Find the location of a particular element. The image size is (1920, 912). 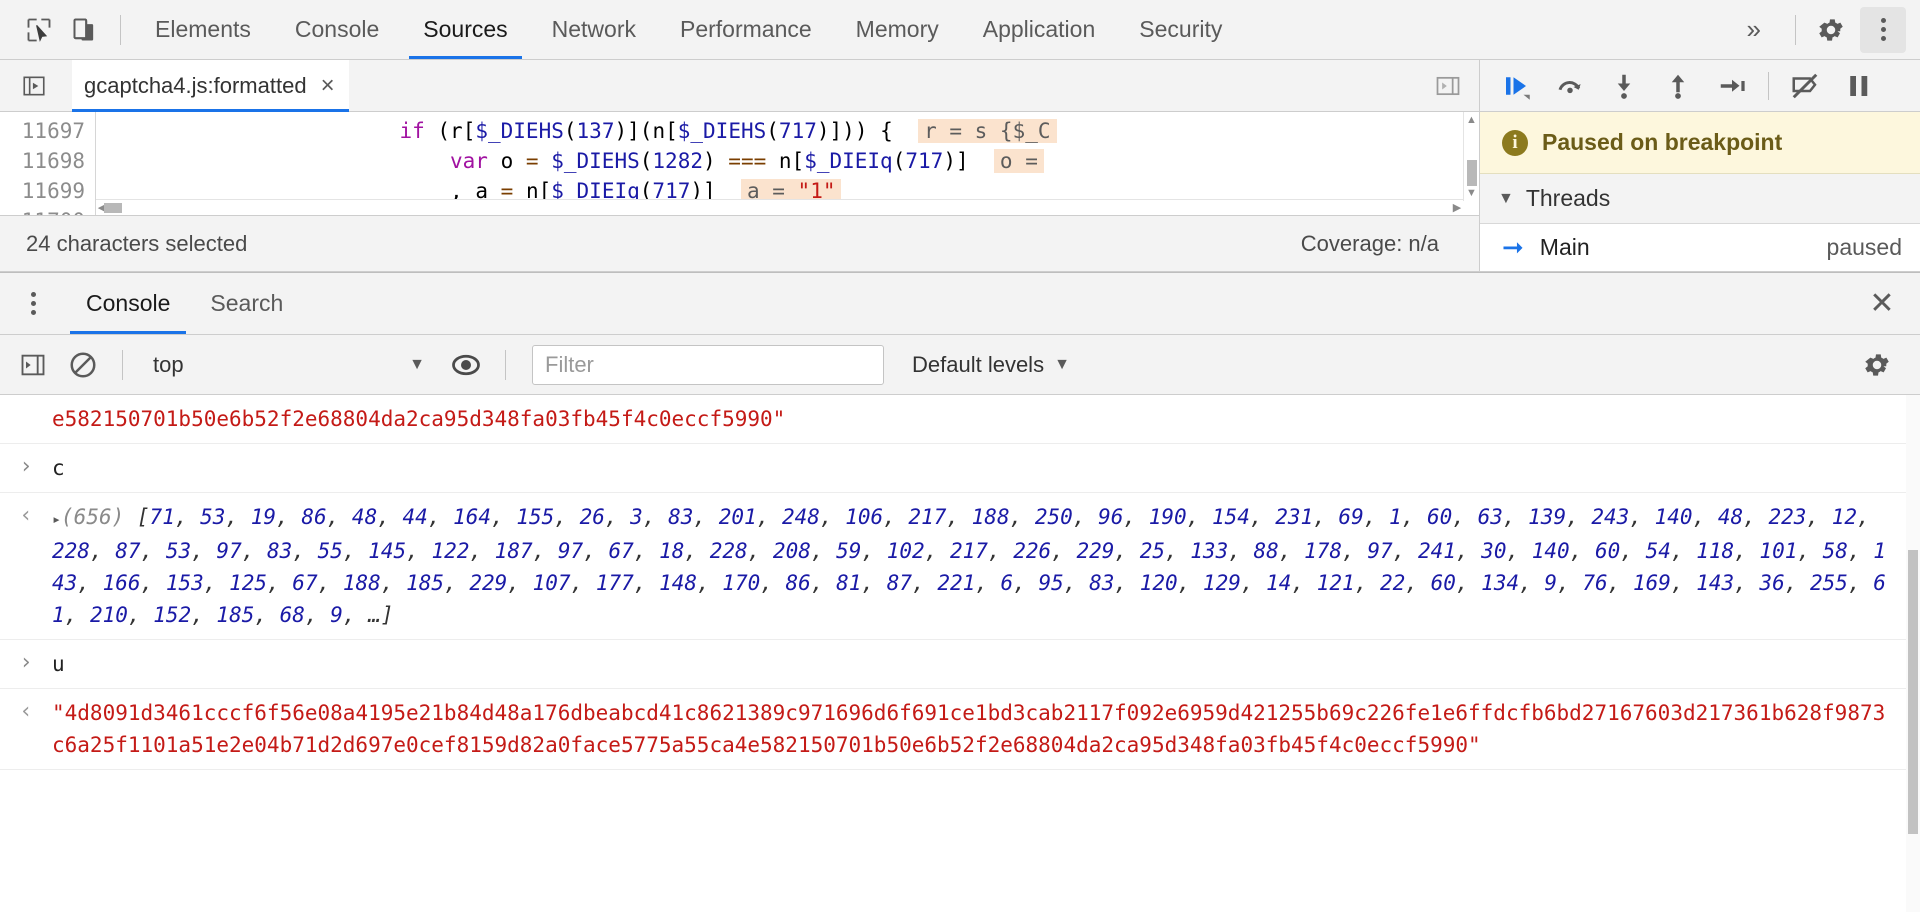

console-scrollbar-thumb is located at coordinates (1913, 692).